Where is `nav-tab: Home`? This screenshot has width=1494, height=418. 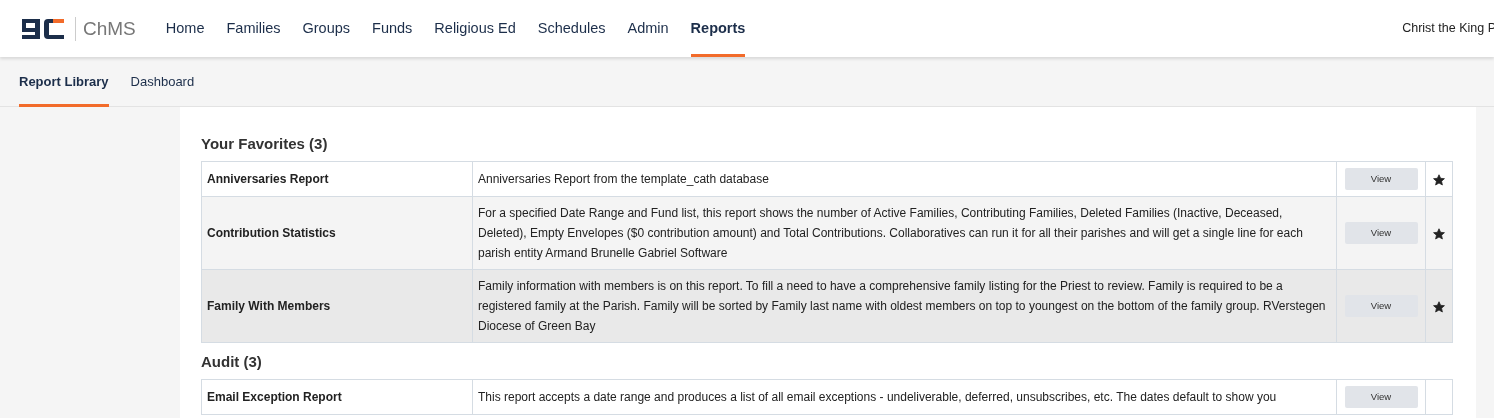 nav-tab: Home is located at coordinates (185, 28).